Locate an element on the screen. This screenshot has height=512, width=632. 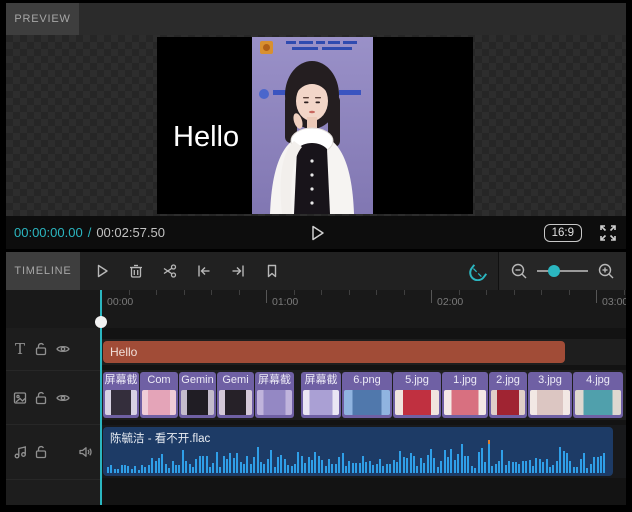
zoom-slider-thumb is located at coordinates (554, 271).